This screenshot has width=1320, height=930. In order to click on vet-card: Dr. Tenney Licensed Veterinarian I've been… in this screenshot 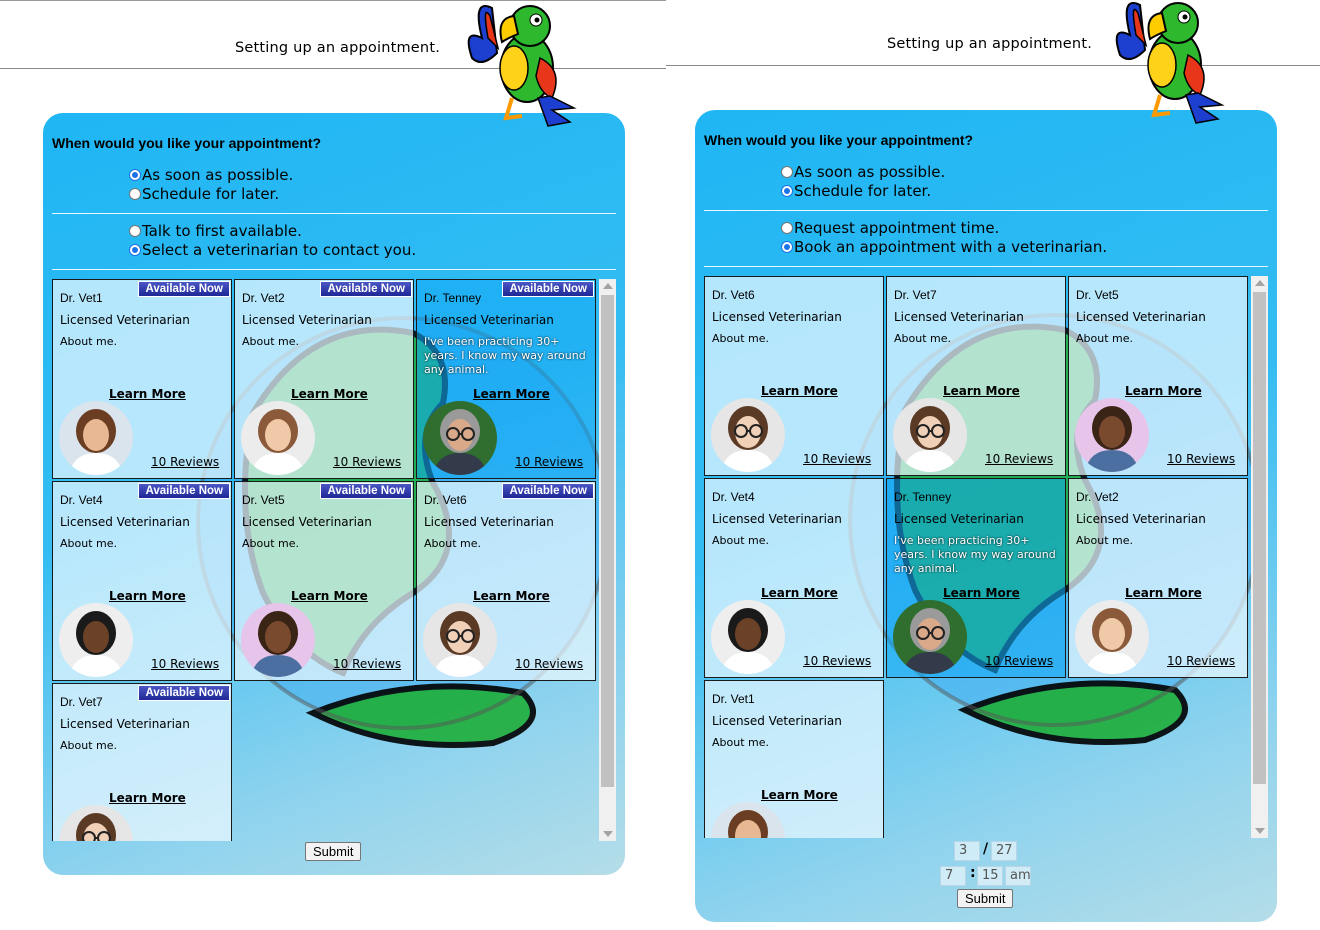, I will do `click(976, 578)`.